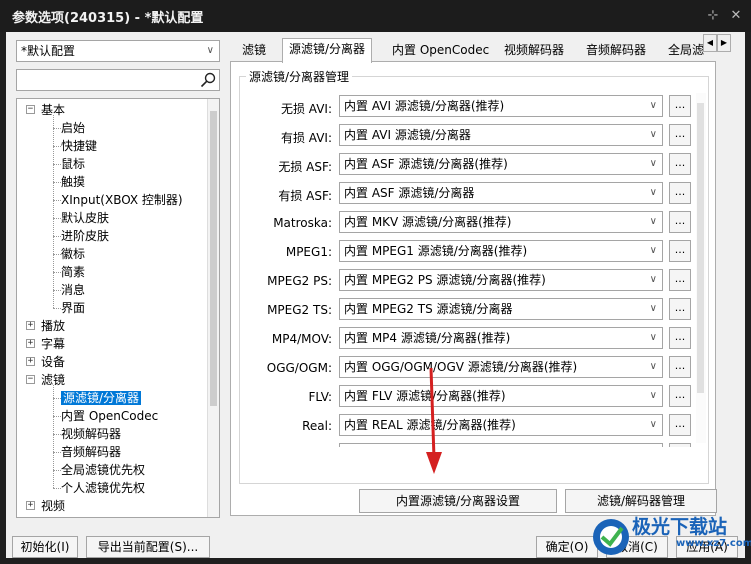  Describe the element at coordinates (501, 164) in the screenshot. I see `splitter-select: 内置 ASF 源滤镜/分离器(推荐) ∨` at that location.